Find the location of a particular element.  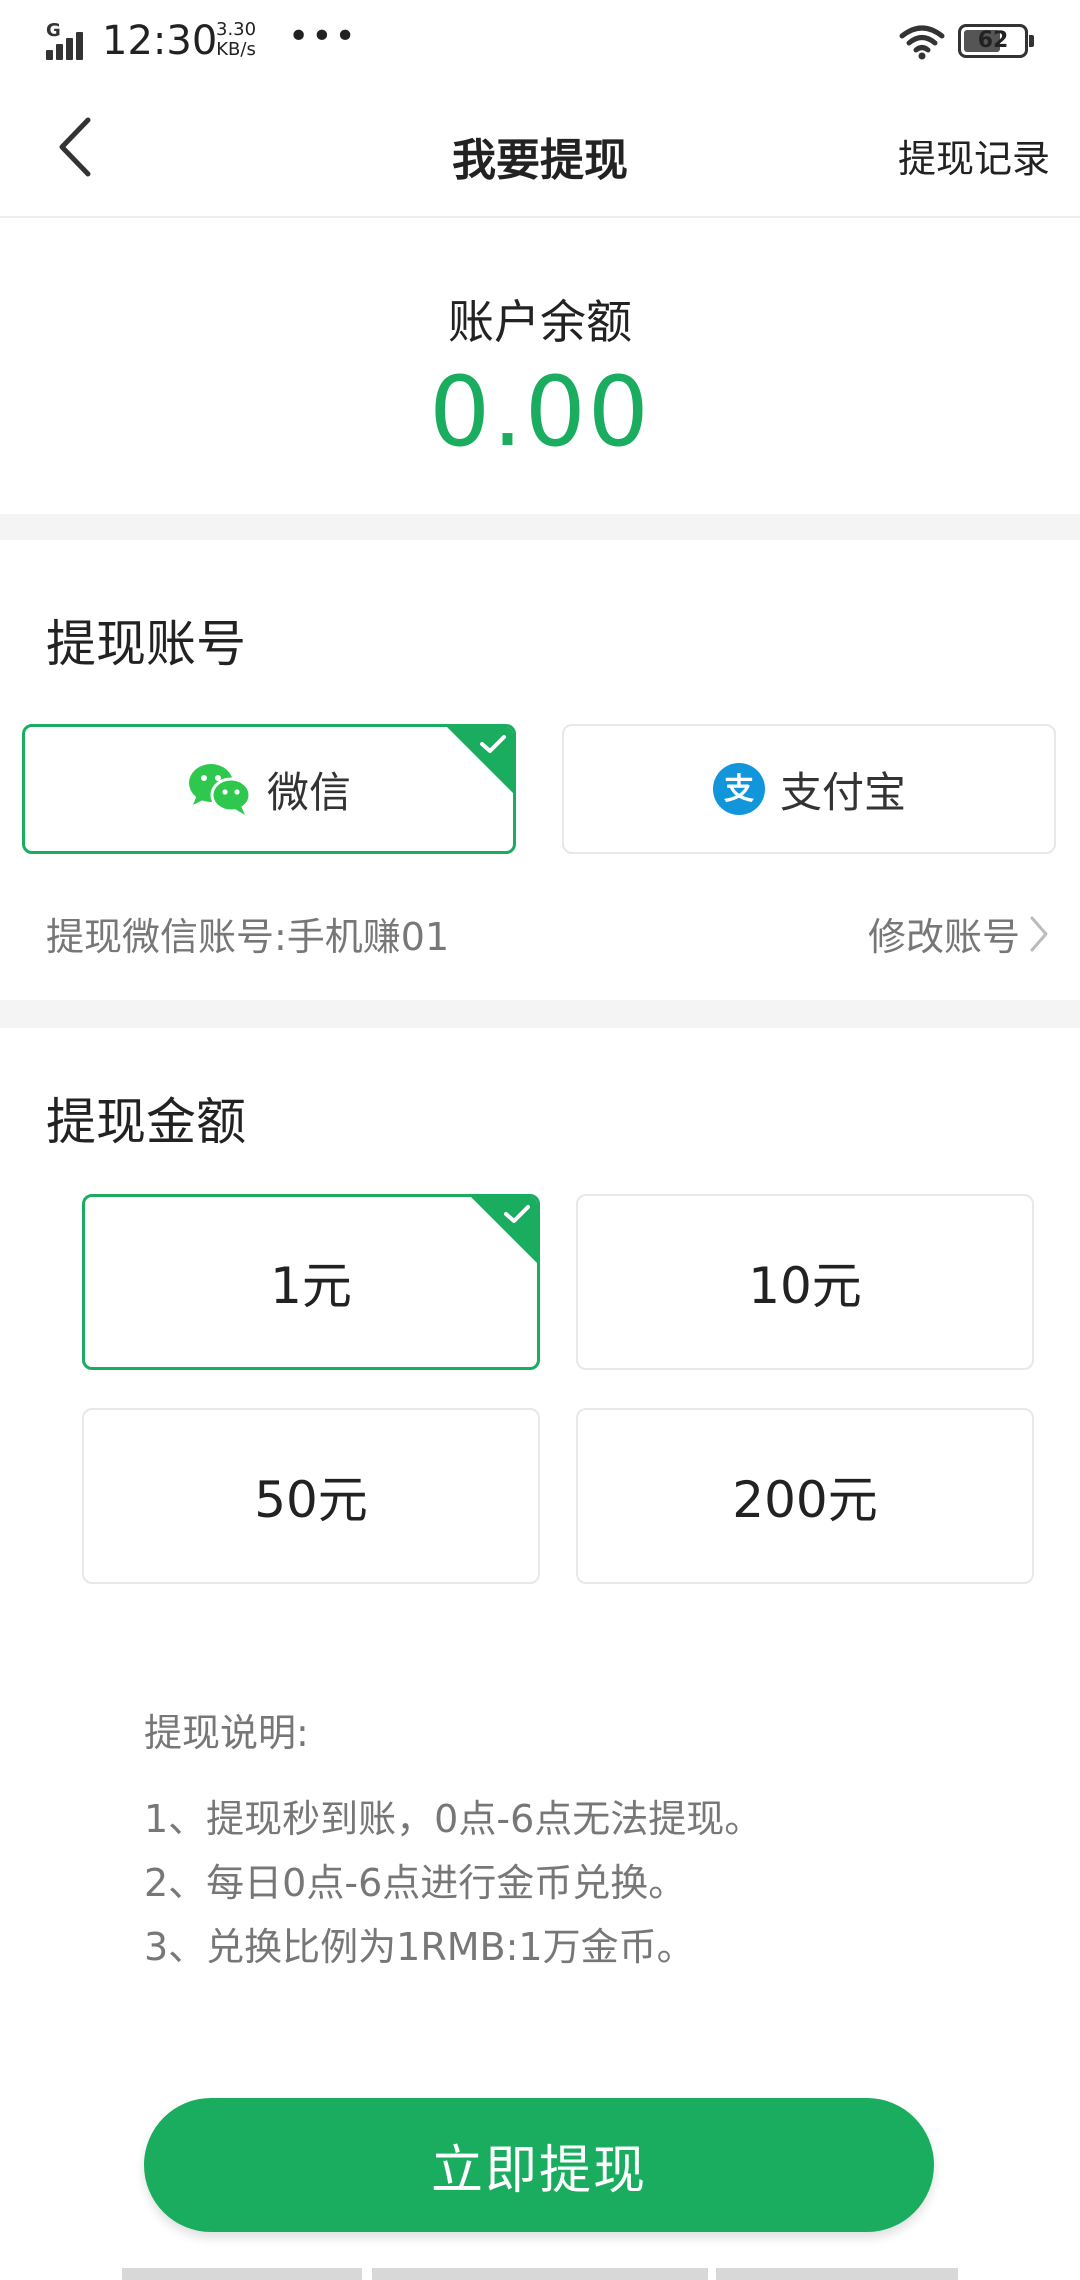

status-bar: G 12:30 3.30 KB/s ••• 62 is located at coordinates (540, 42).